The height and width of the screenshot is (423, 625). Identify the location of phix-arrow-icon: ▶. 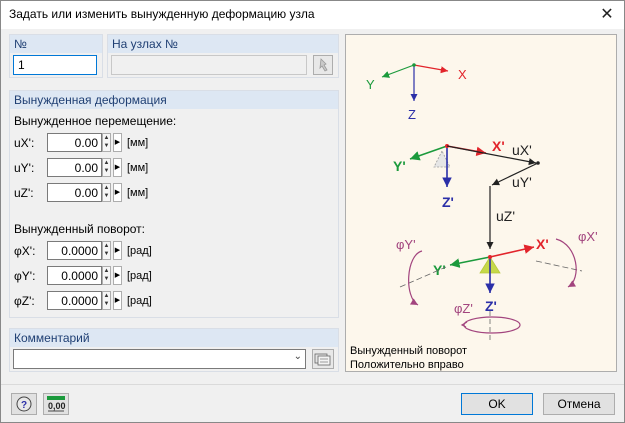
(117, 250).